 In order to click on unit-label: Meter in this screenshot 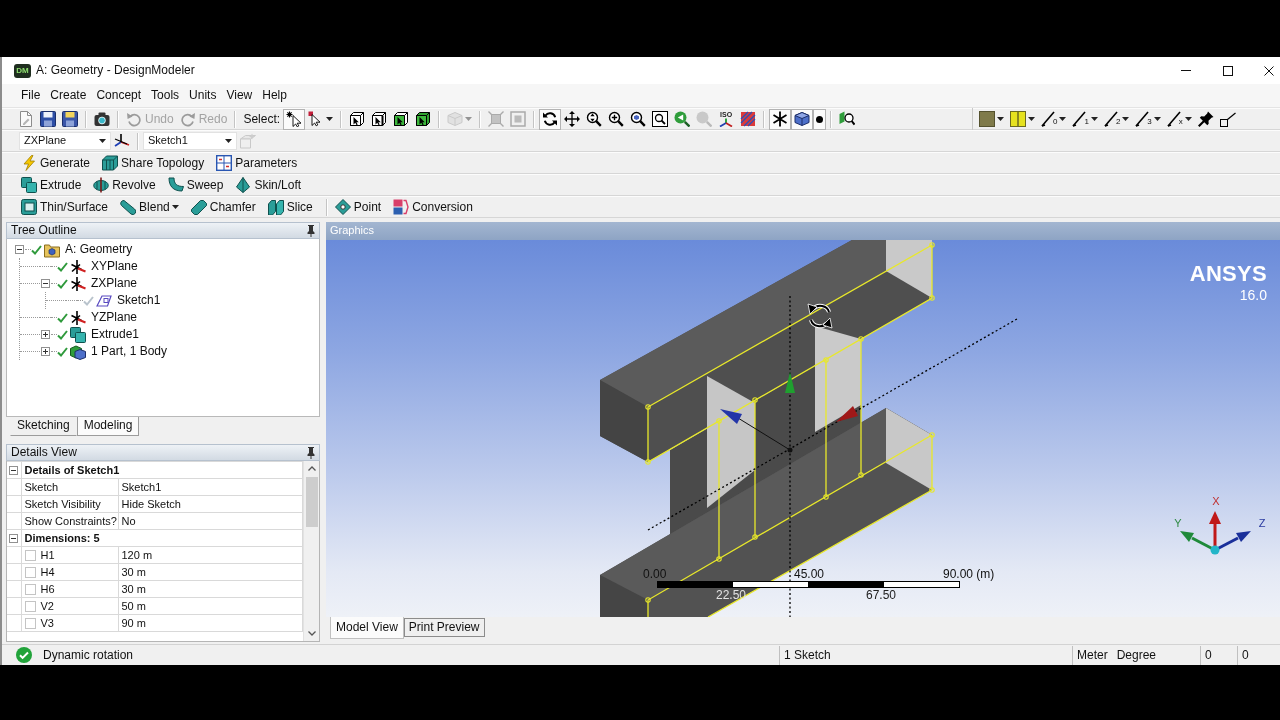, I will do `click(1092, 655)`.